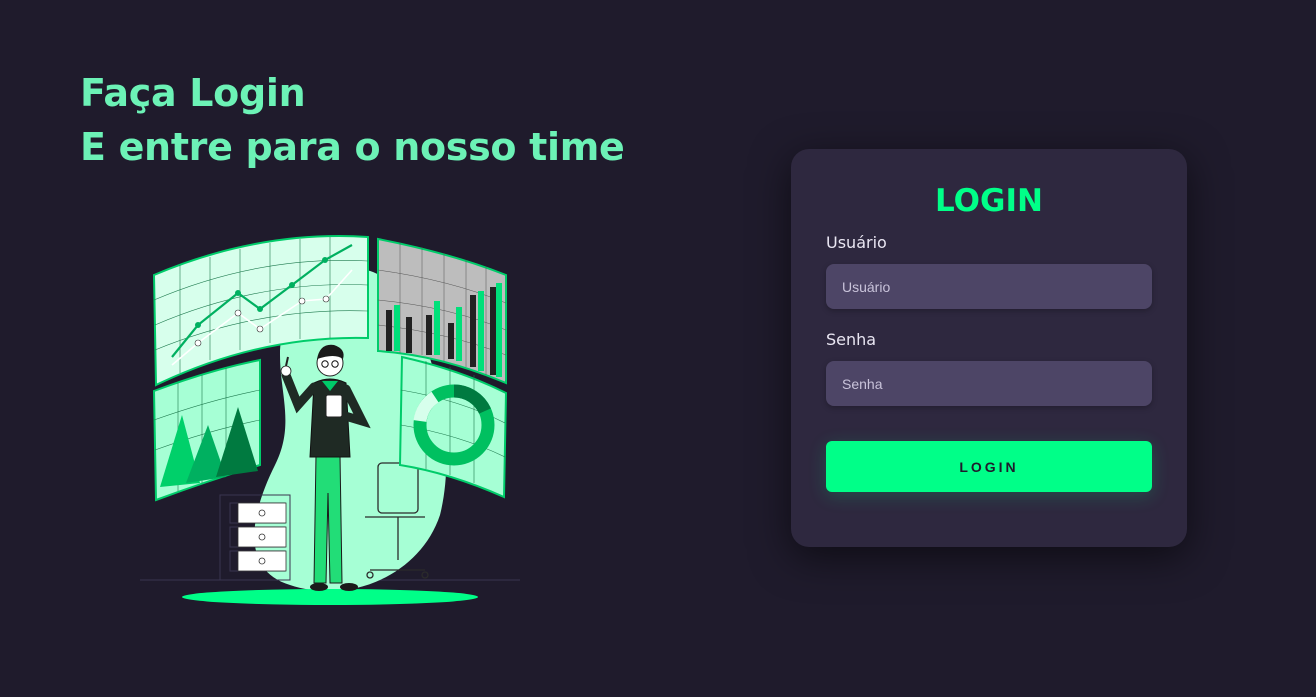  I want to click on hero-headline: Faça Login E entre para o nosso time, so click(352, 120).